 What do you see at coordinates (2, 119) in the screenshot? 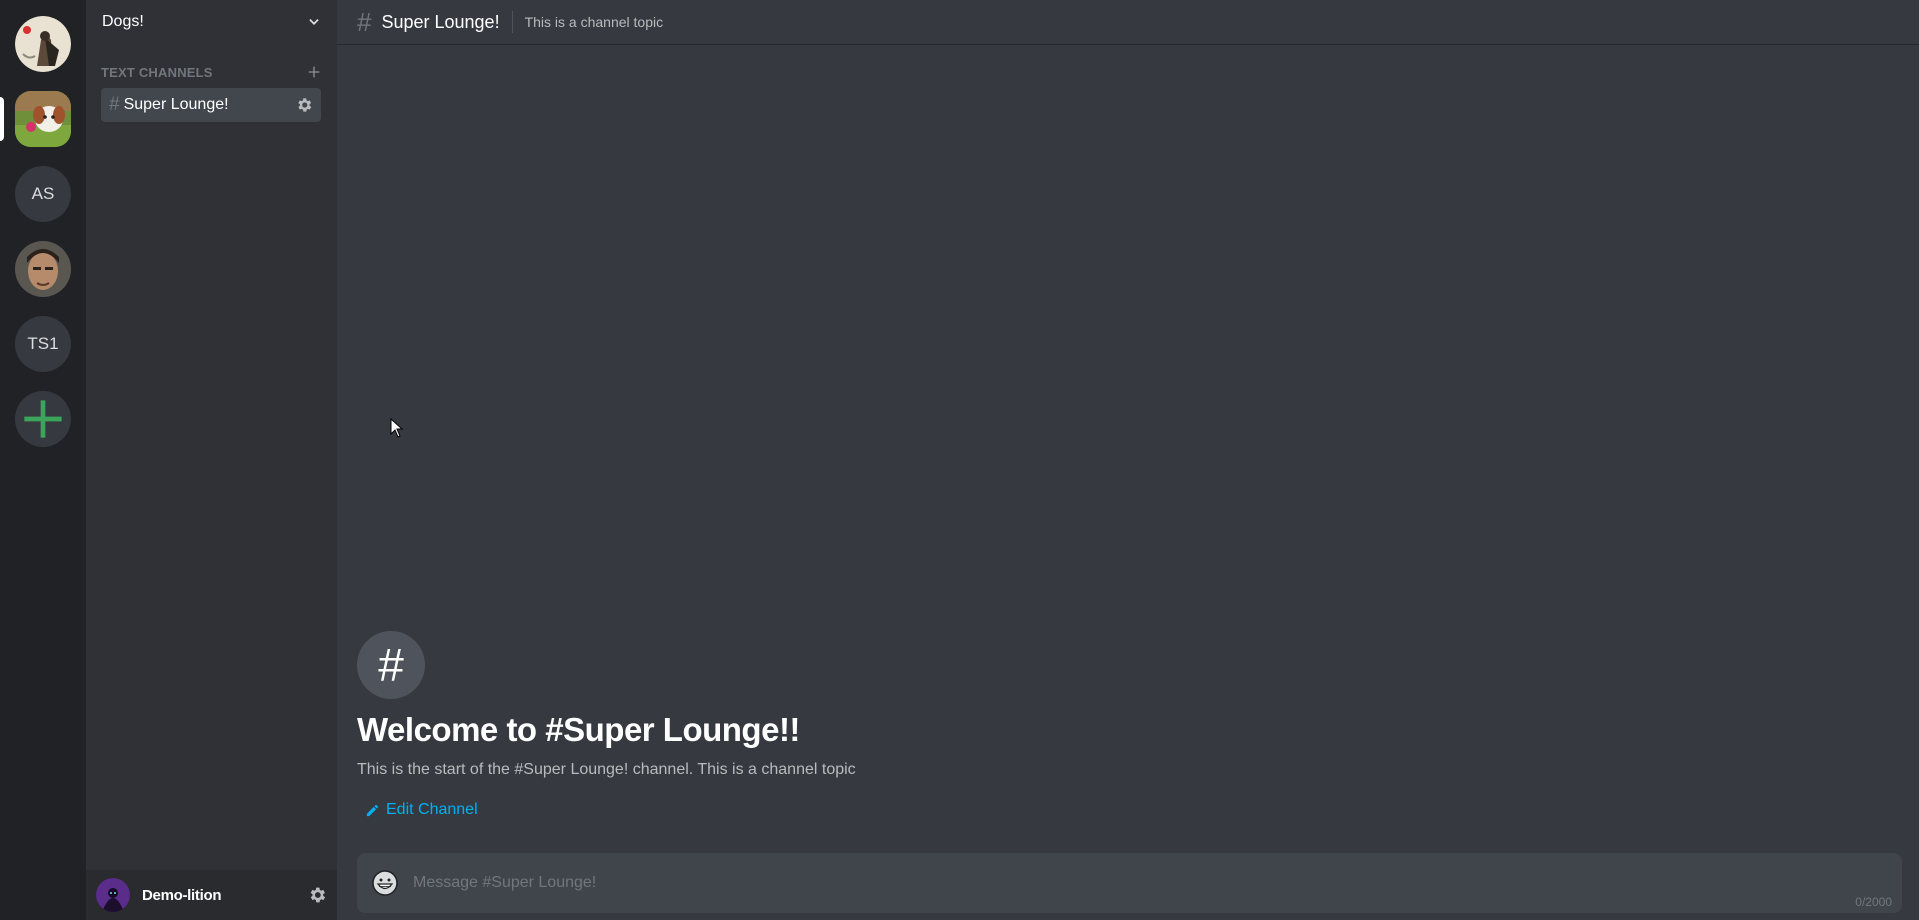
I see `active-server-indicator` at bounding box center [2, 119].